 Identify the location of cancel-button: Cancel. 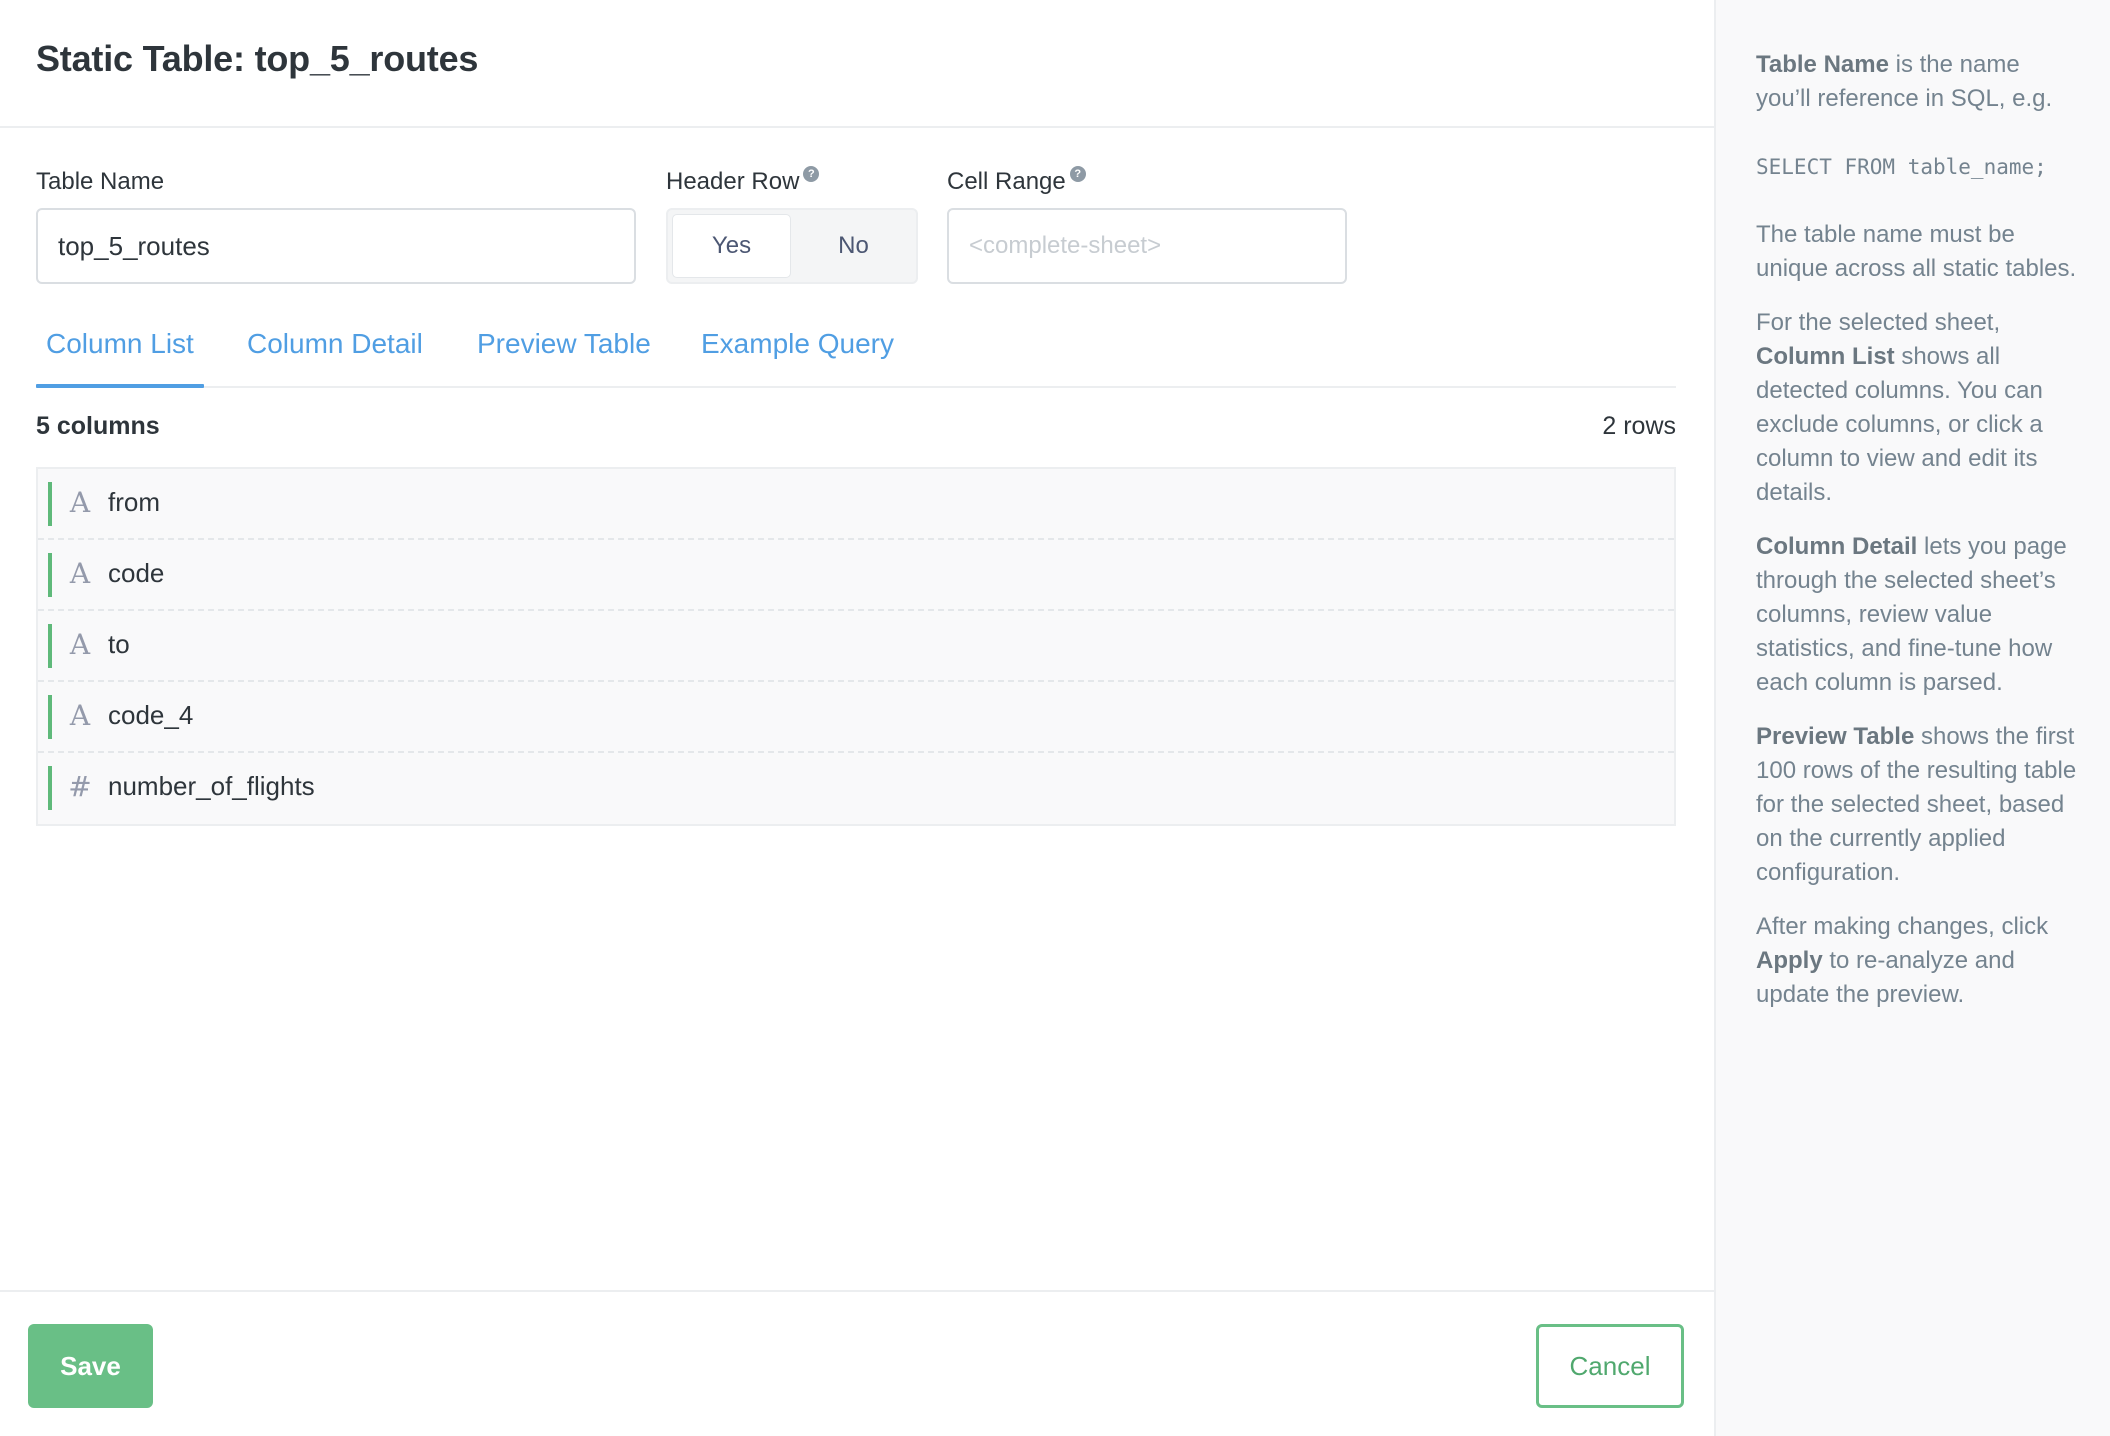
(1610, 1366).